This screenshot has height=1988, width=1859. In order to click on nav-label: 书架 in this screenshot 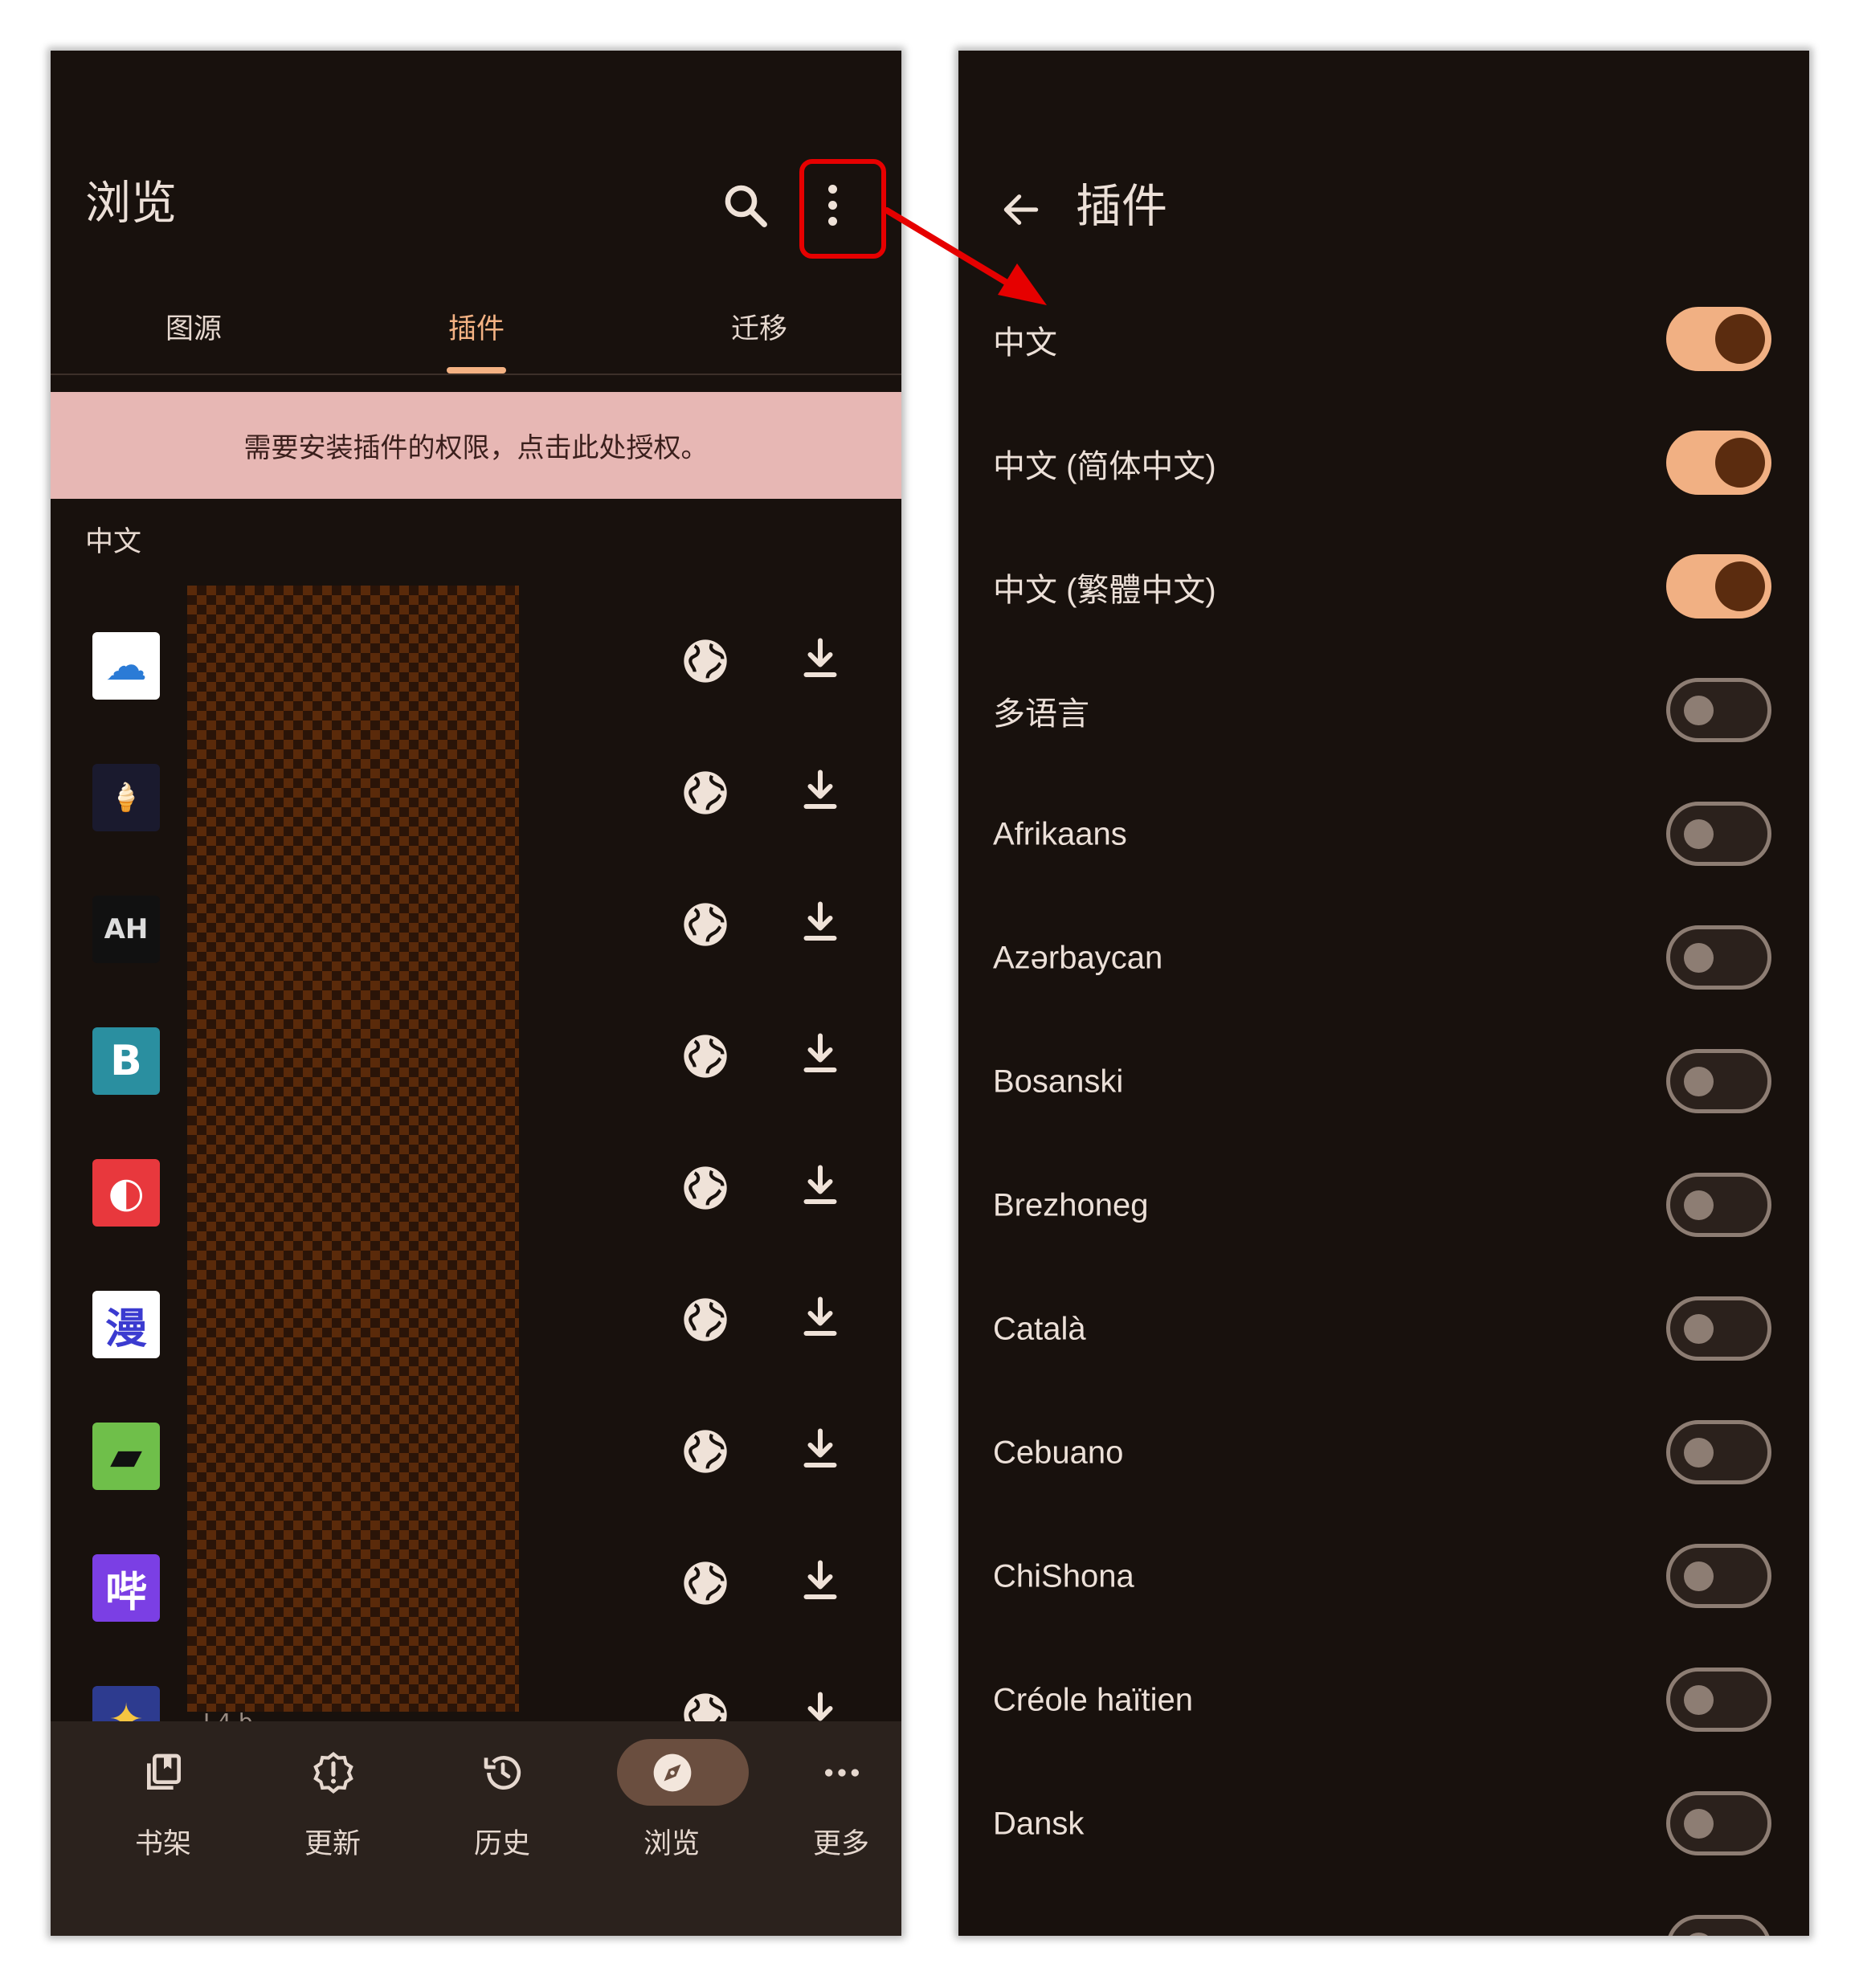, I will do `click(162, 1844)`.